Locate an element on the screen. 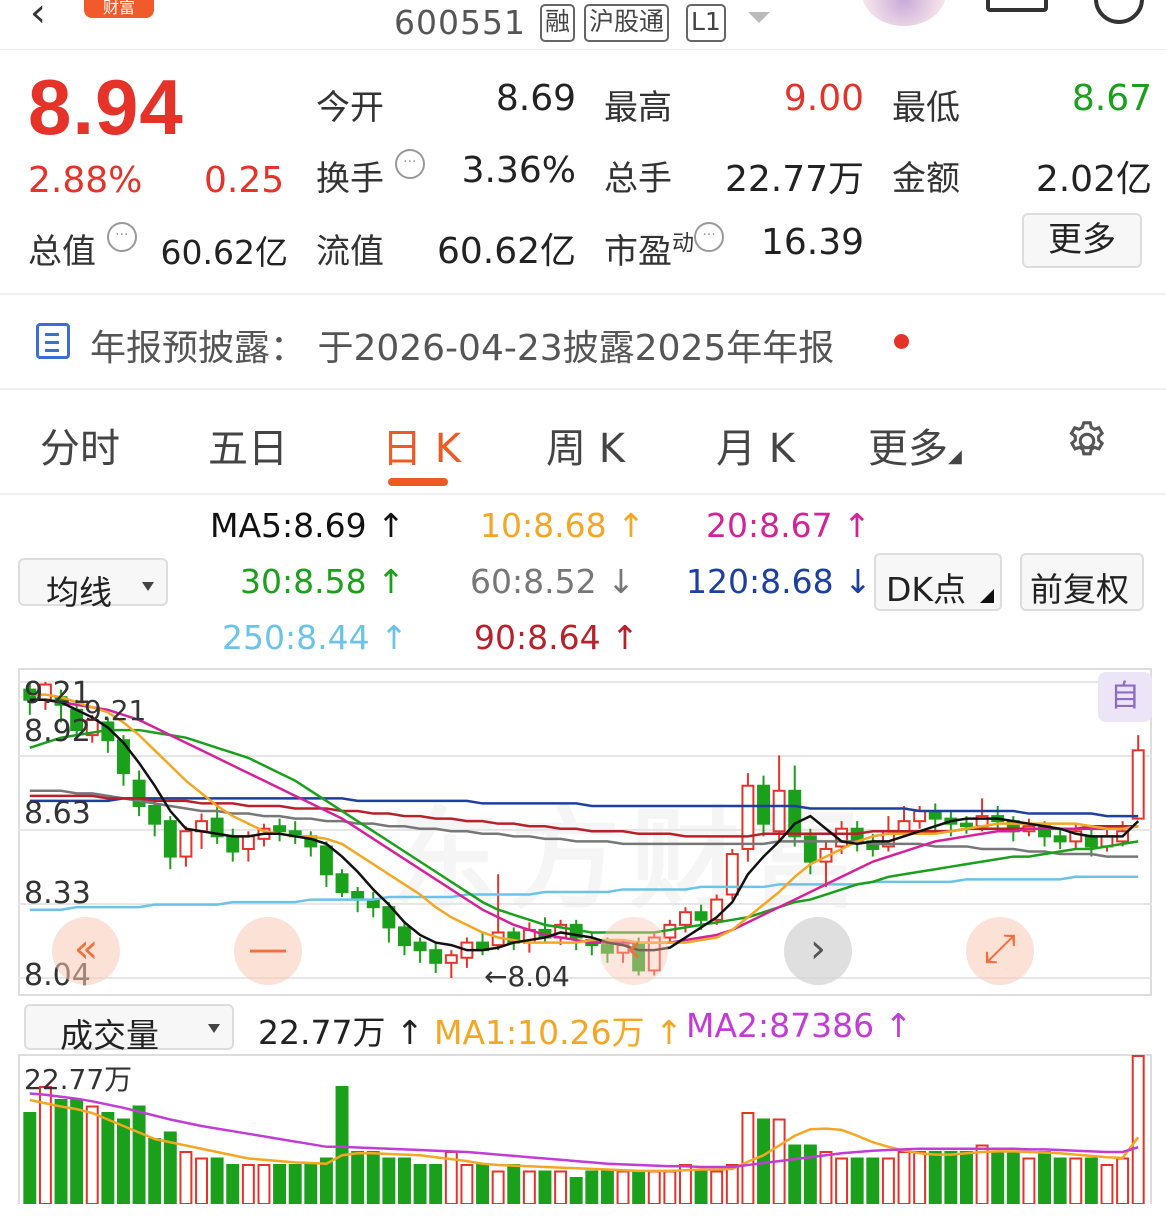  top-bar: ‹ 财富 600551 融 沪股通 L1 is located at coordinates (583, 25).